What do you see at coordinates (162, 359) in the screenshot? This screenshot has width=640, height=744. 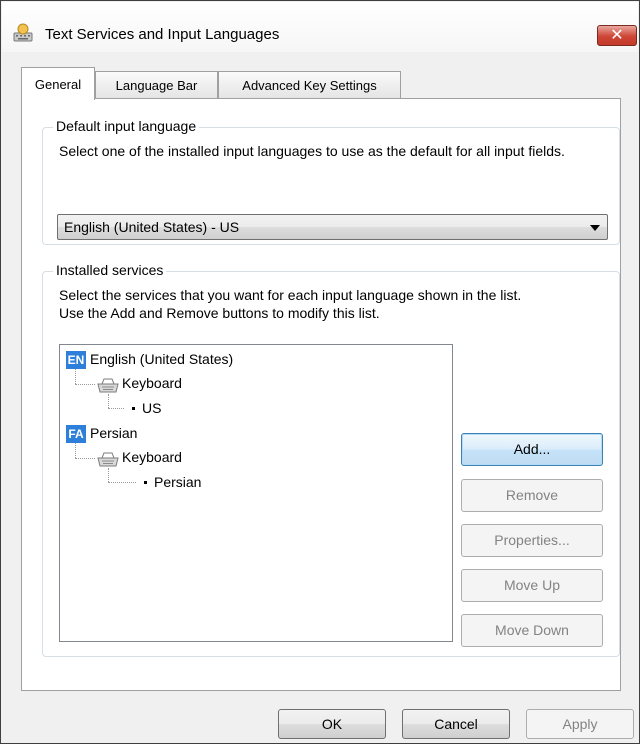 I see `language-name: English (United States)` at bounding box center [162, 359].